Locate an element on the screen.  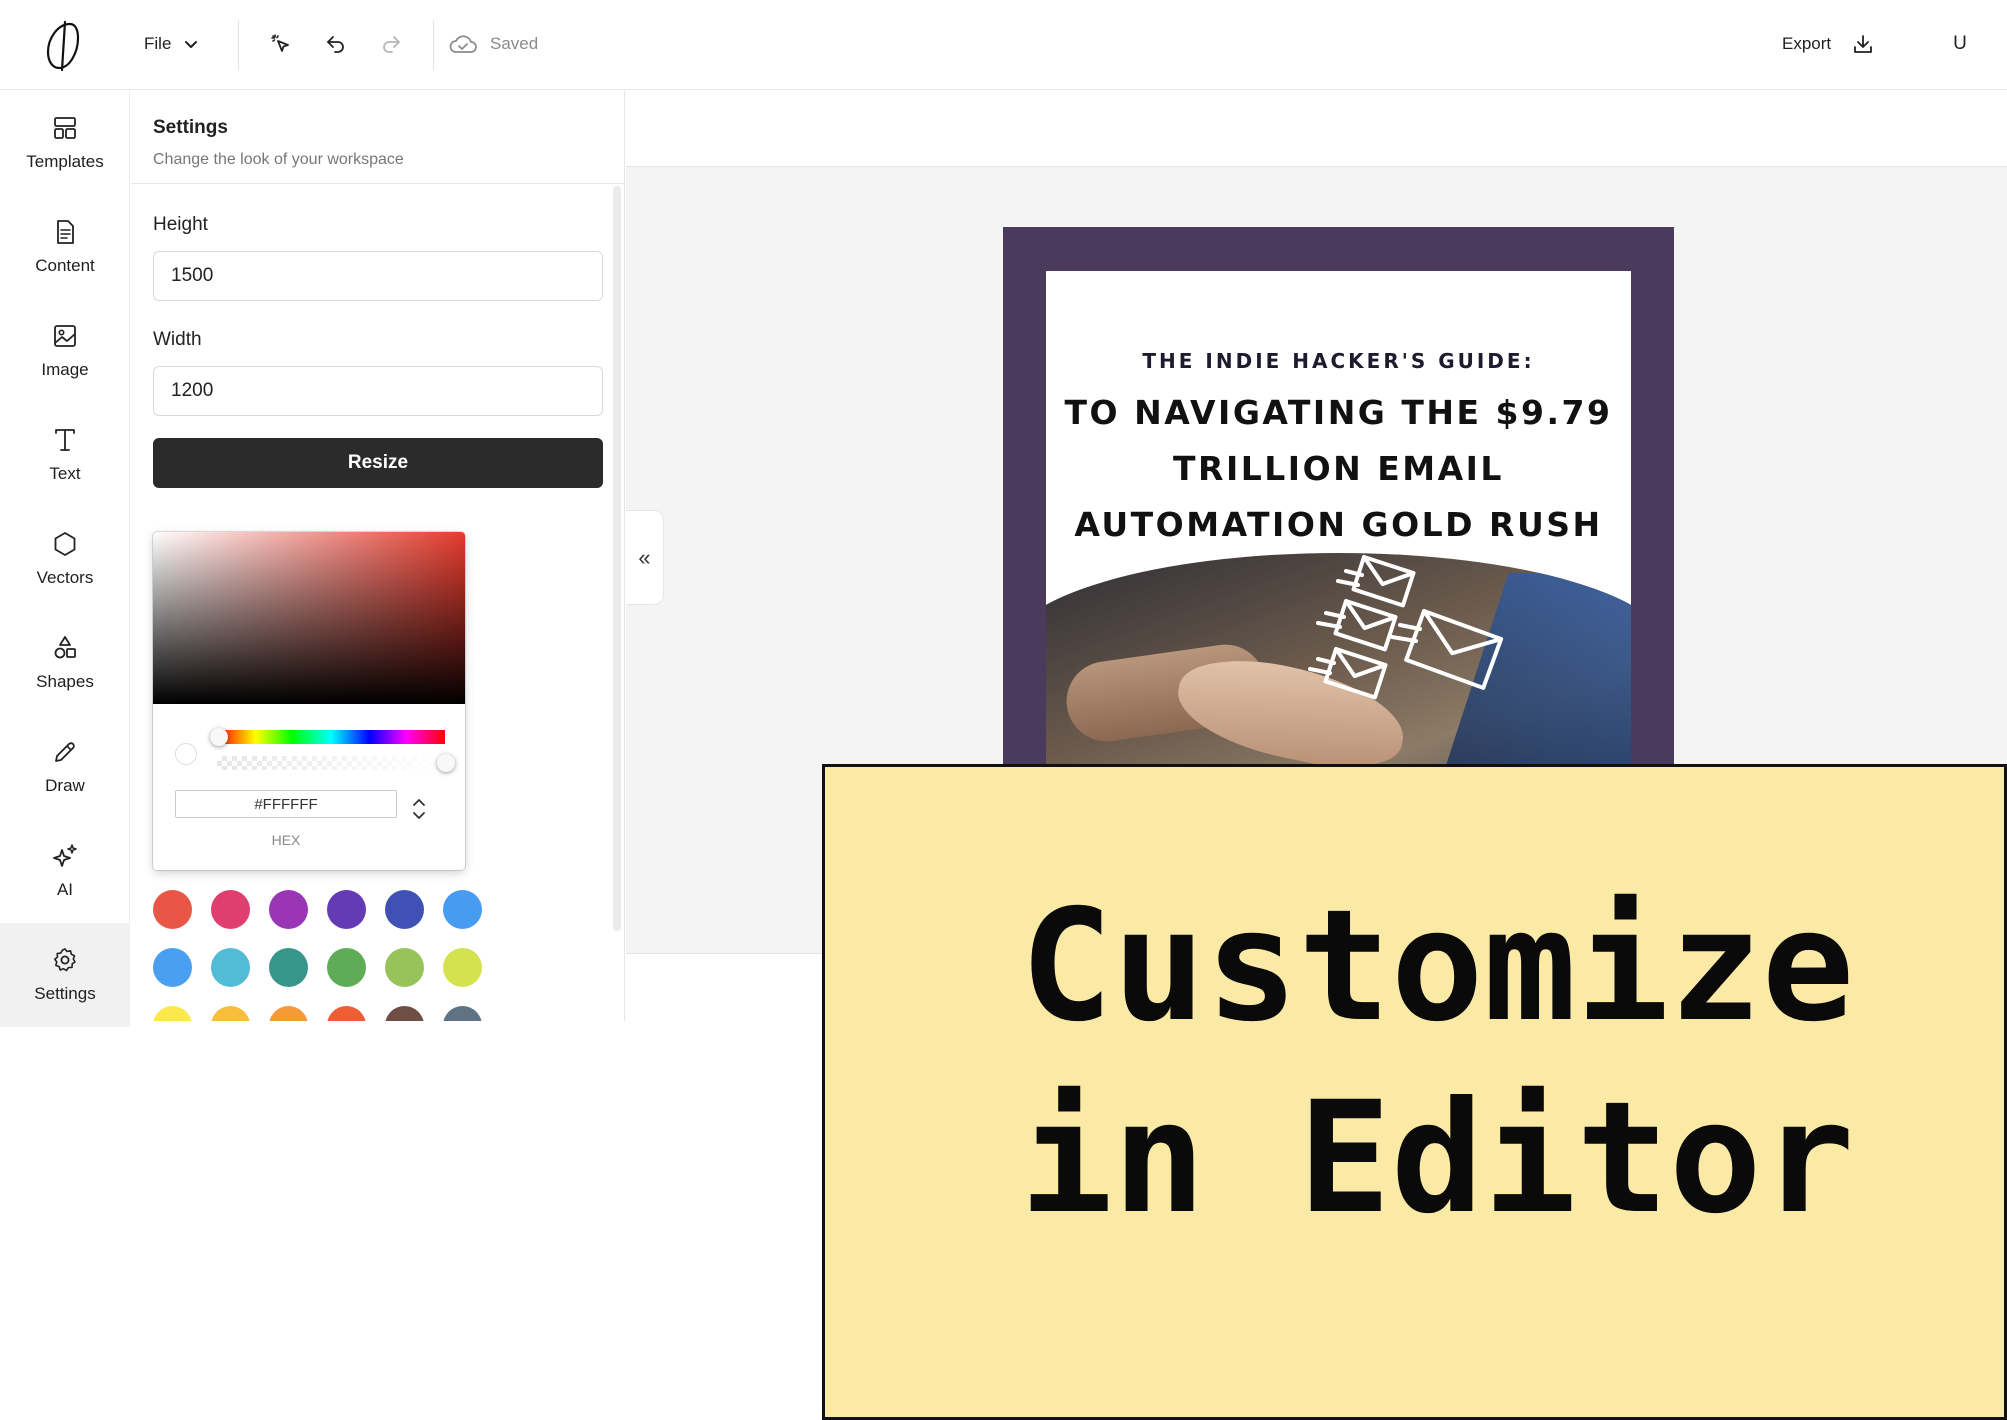
hue-slider-handle is located at coordinates (219, 737).